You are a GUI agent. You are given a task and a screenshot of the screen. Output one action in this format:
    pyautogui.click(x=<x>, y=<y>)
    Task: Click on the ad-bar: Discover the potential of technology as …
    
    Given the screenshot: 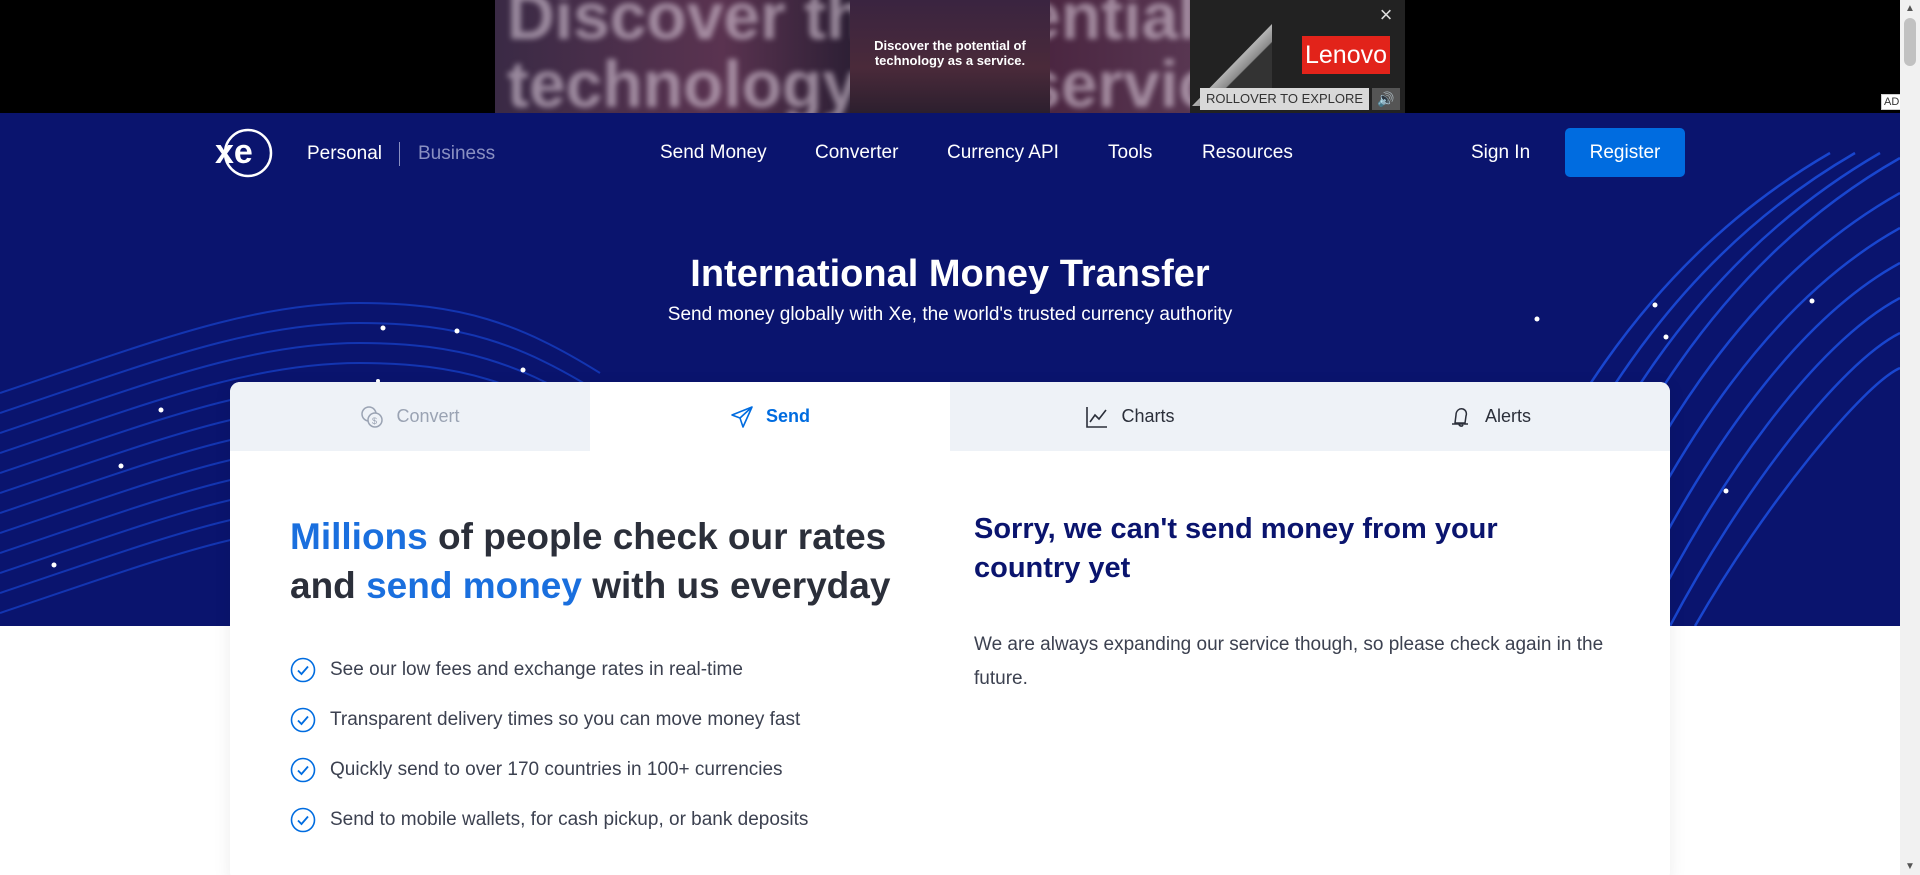 What is the action you would take?
    pyautogui.click(x=951, y=56)
    